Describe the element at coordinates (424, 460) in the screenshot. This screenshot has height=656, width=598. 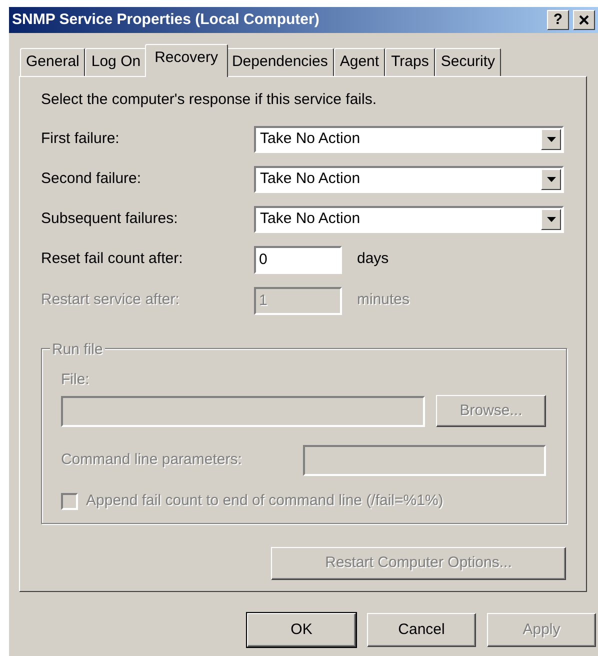
I see `parameters-field` at that location.